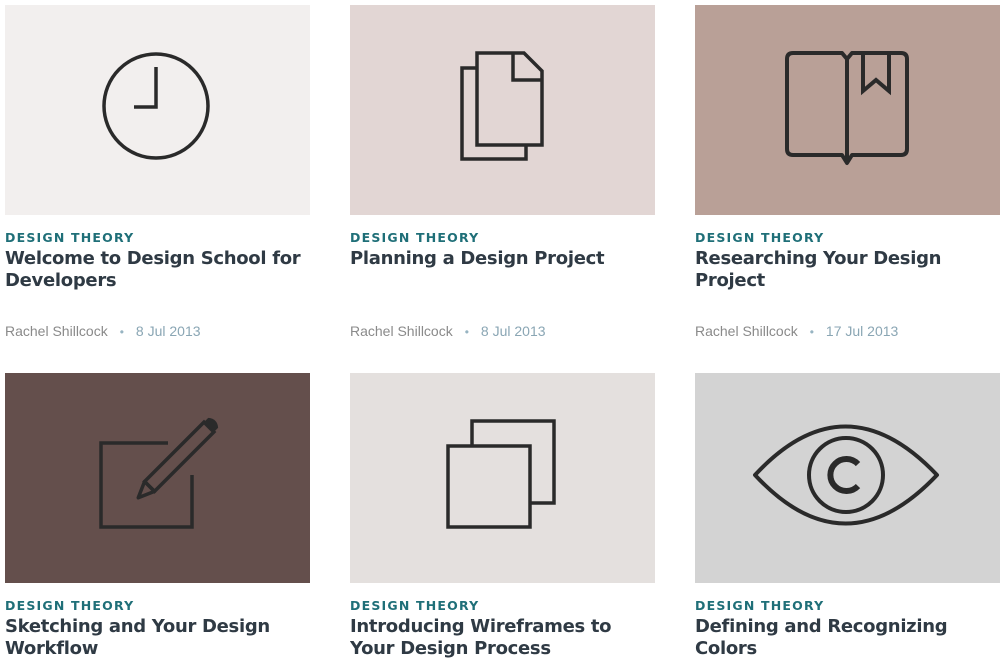 The width and height of the screenshot is (1003, 660). Describe the element at coordinates (847, 638) in the screenshot. I see `article-title: Defining and Recognizing Colors` at that location.